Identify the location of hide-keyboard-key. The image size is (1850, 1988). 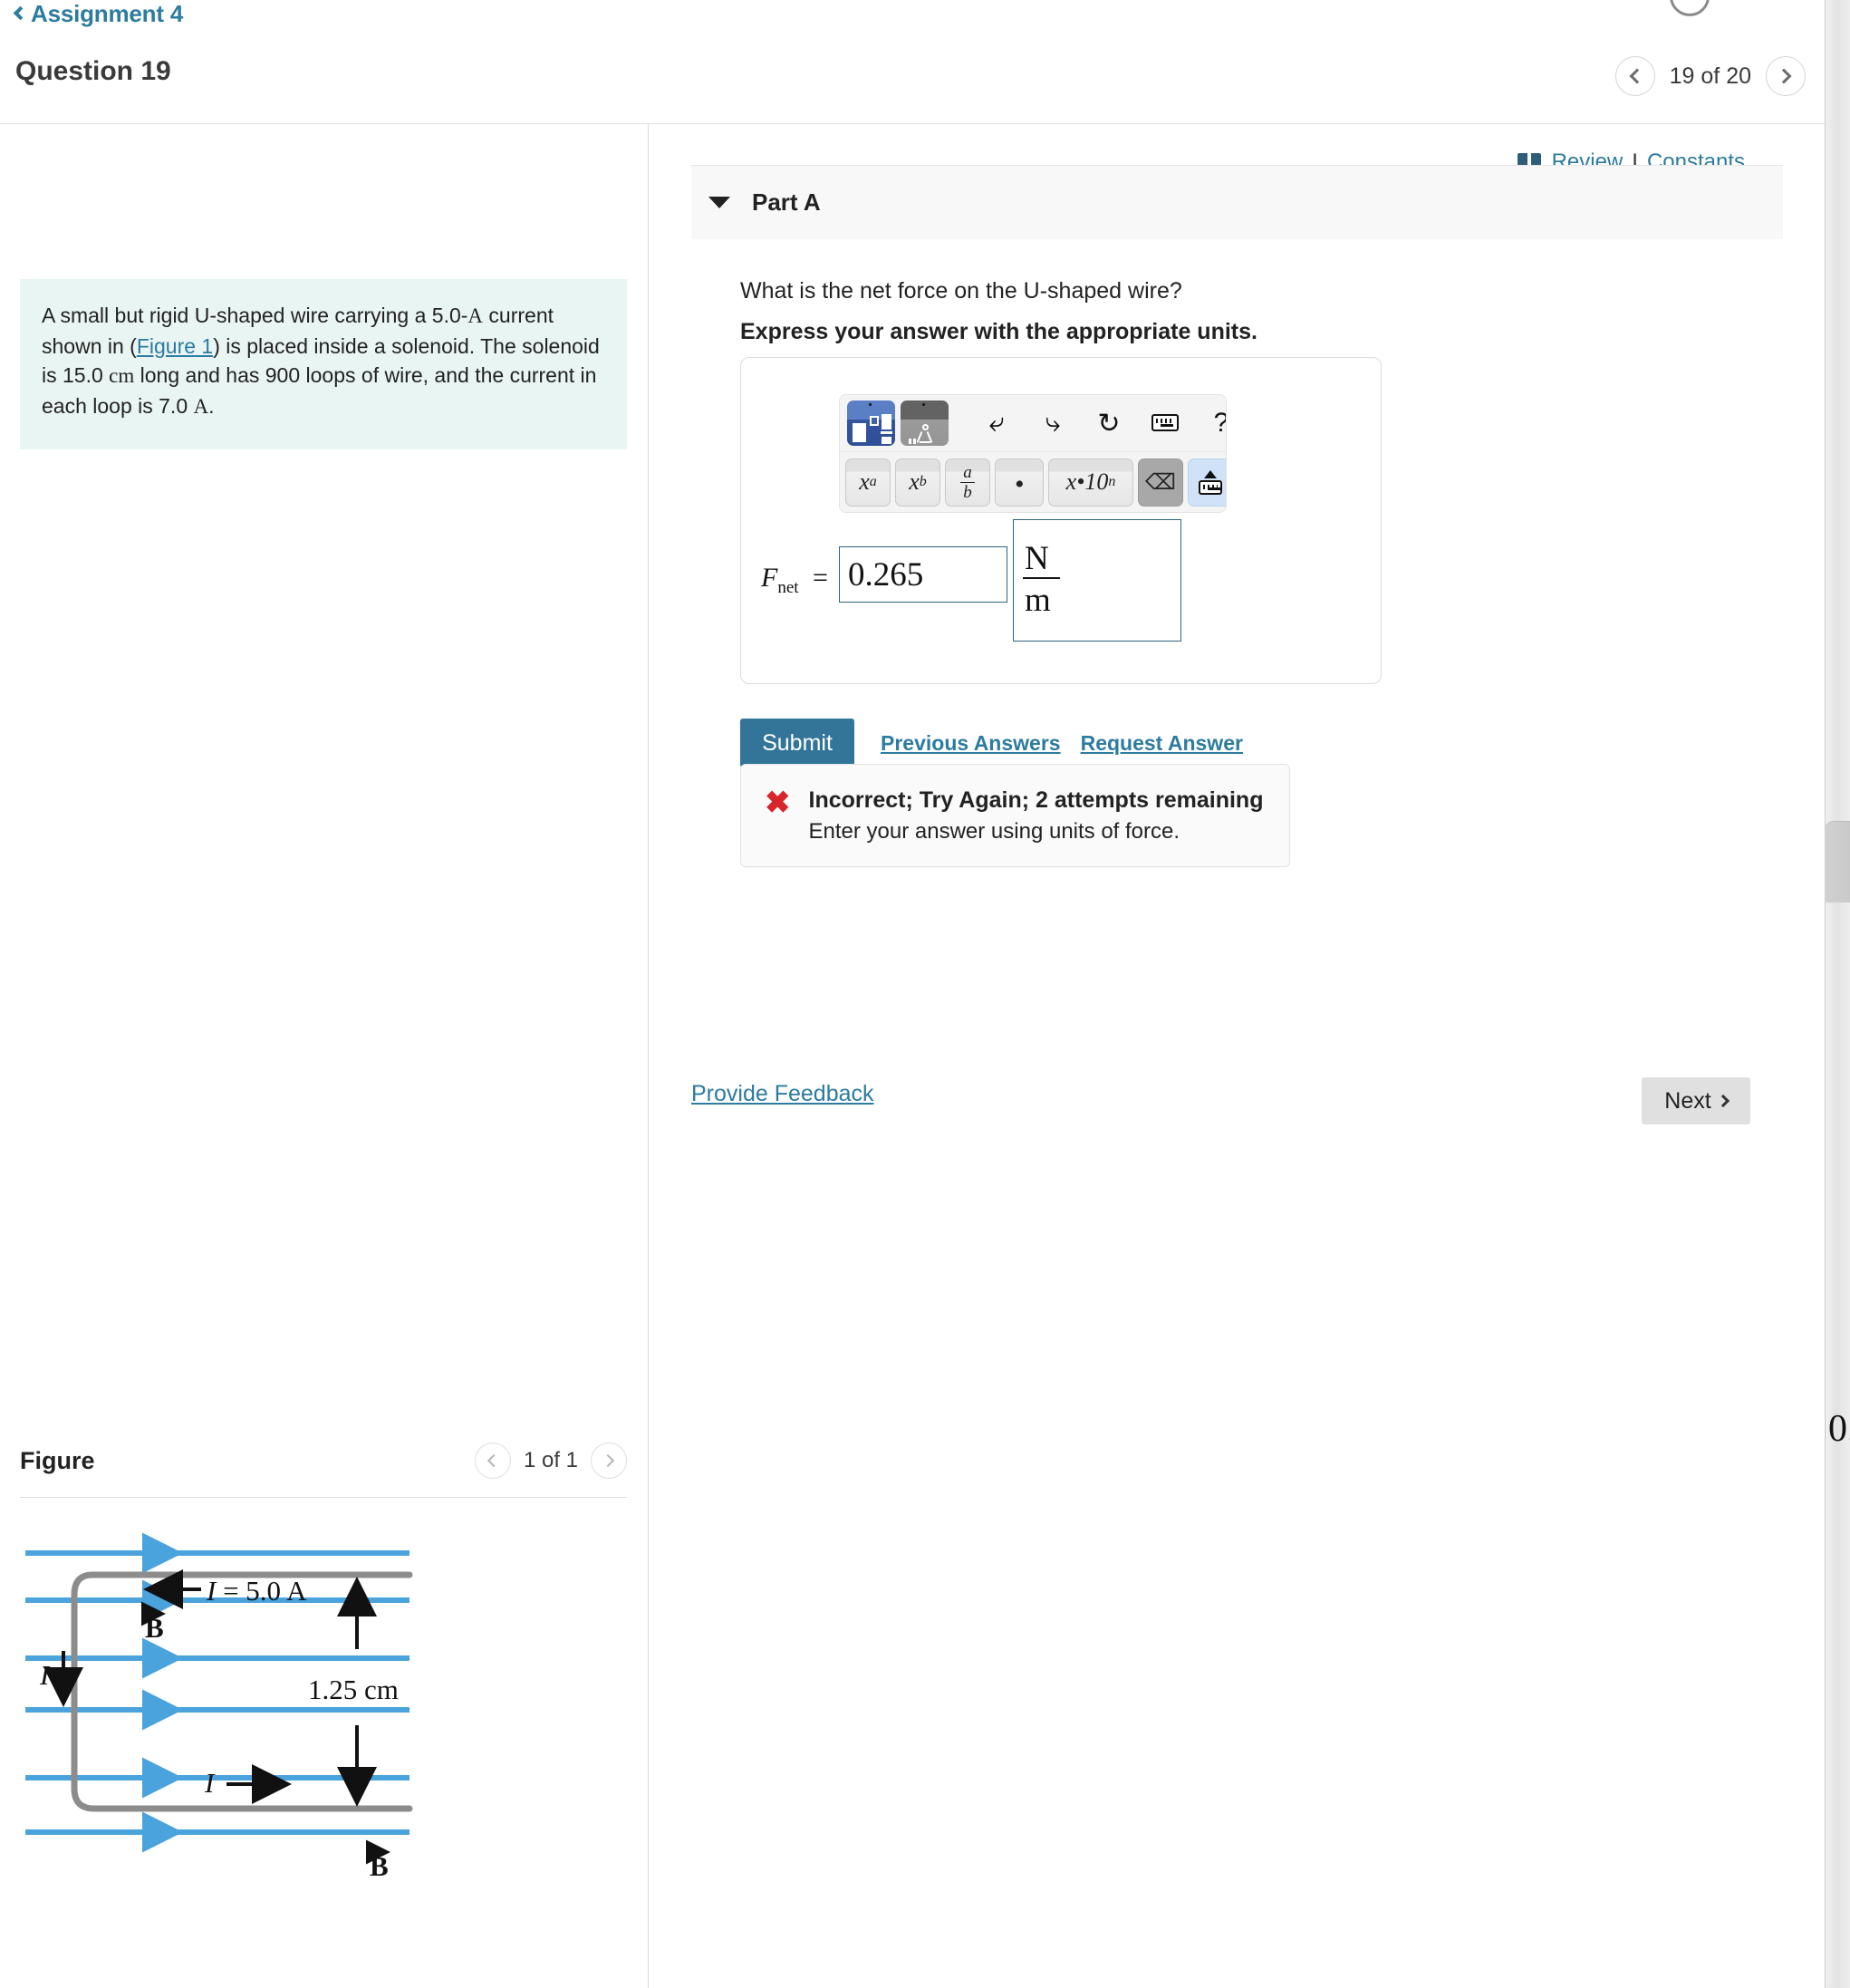
(1207, 482).